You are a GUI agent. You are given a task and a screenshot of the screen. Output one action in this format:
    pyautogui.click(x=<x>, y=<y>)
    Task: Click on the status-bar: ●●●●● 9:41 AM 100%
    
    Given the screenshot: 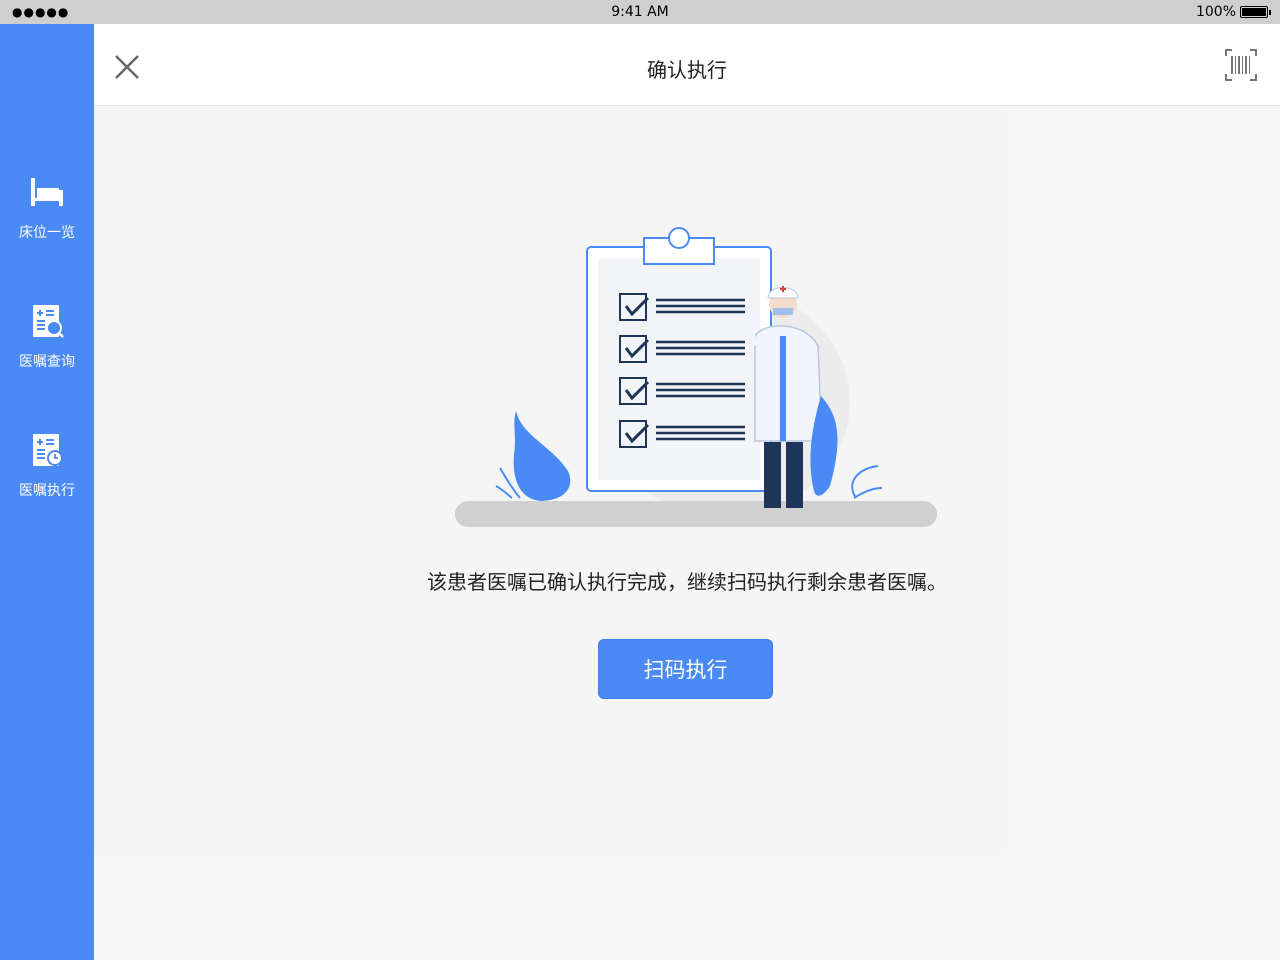 What is the action you would take?
    pyautogui.click(x=640, y=12)
    